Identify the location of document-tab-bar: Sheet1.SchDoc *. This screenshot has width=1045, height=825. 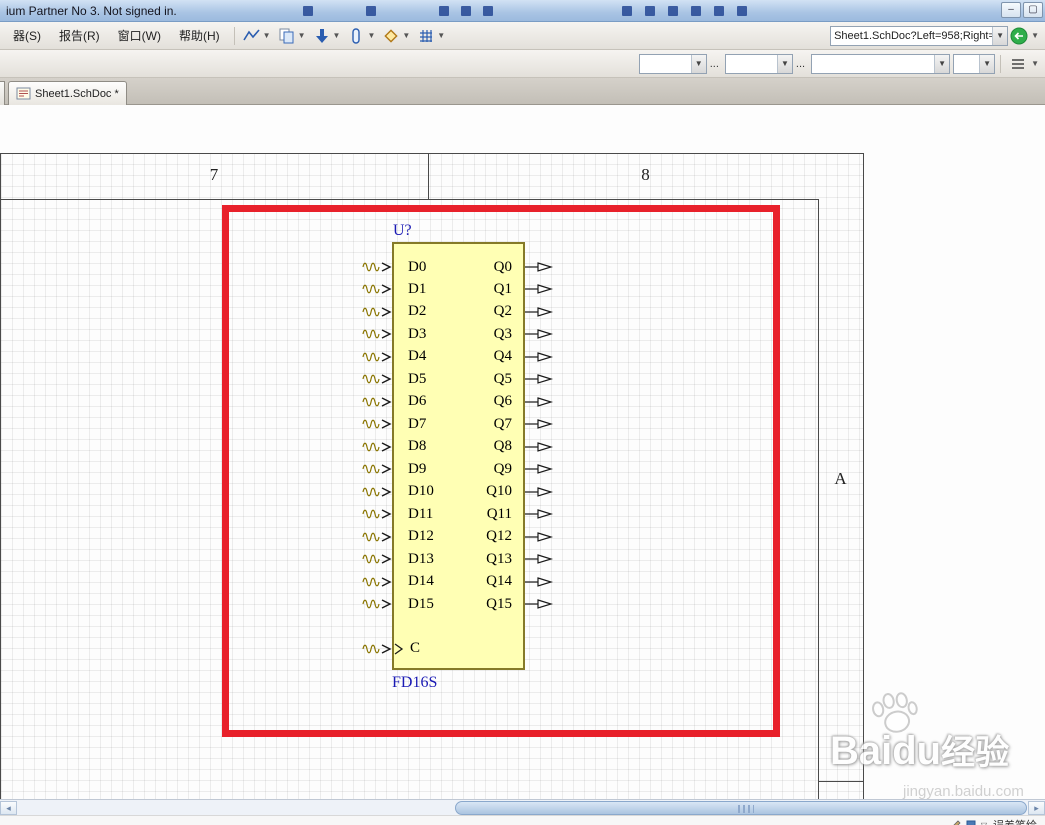
(522, 91).